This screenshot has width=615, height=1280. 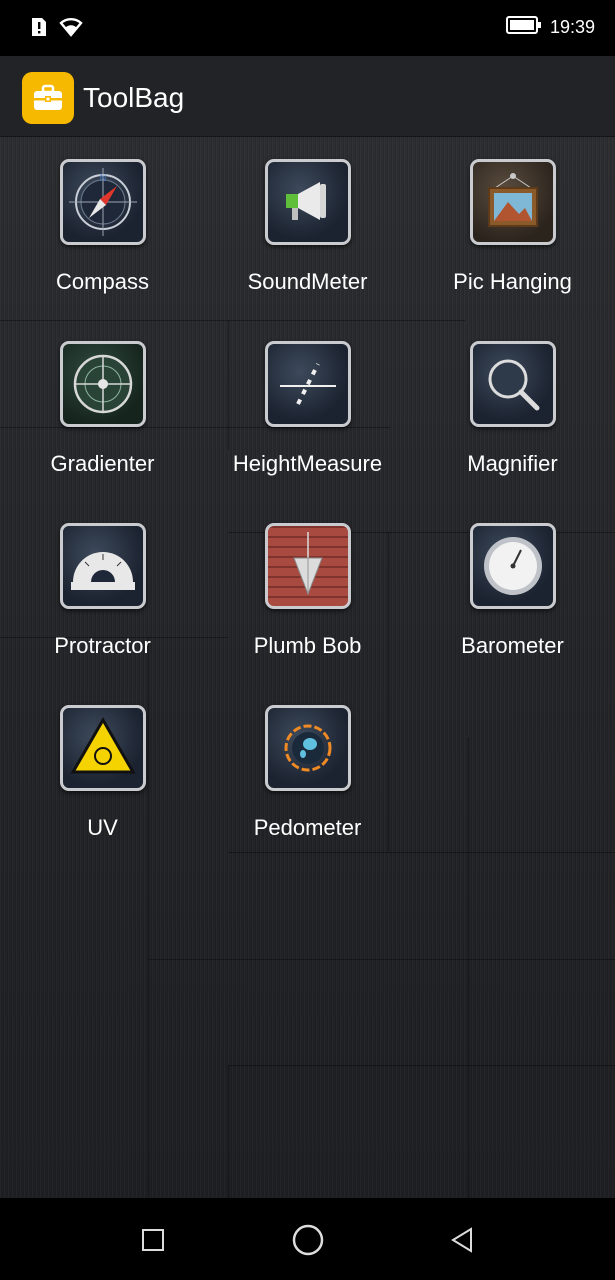 What do you see at coordinates (572, 27) in the screenshot?
I see `status-time: 19:39` at bounding box center [572, 27].